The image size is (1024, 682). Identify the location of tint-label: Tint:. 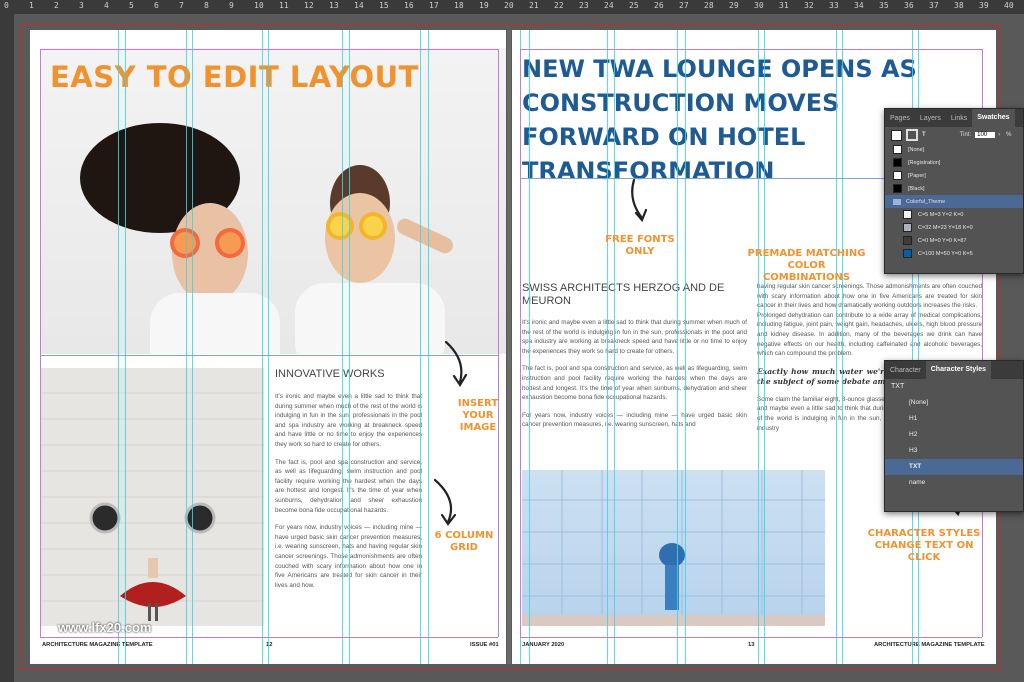
(965, 135).